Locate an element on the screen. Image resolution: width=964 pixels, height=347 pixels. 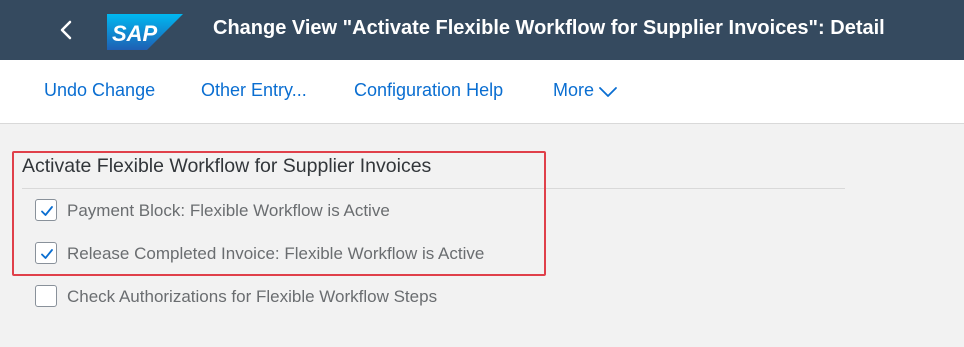
chevron-left-icon is located at coordinates (66, 30).